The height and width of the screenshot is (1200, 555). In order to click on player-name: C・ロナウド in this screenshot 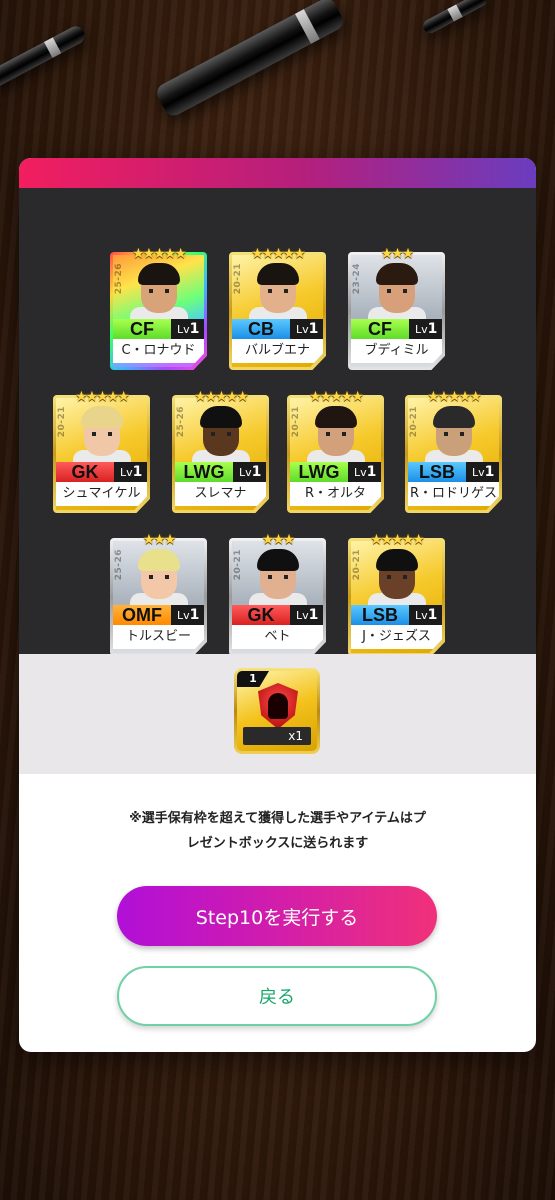, I will do `click(158, 351)`.